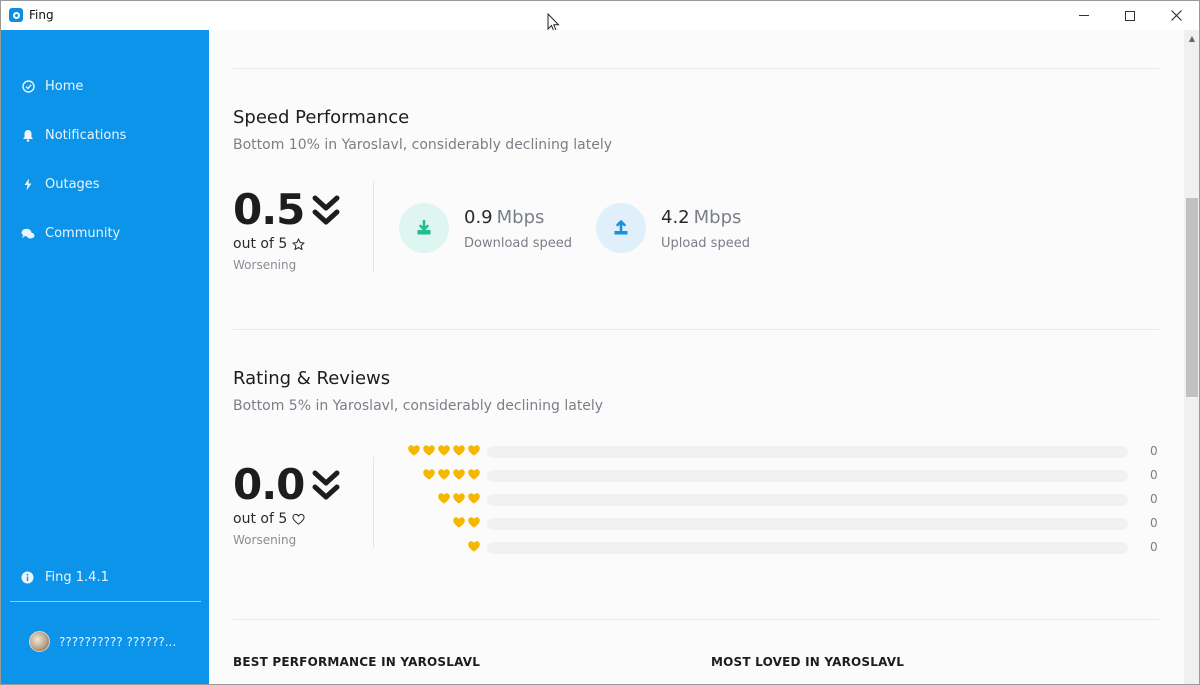  What do you see at coordinates (717, 217) in the screenshot?
I see `upload-unit: Mbps` at bounding box center [717, 217].